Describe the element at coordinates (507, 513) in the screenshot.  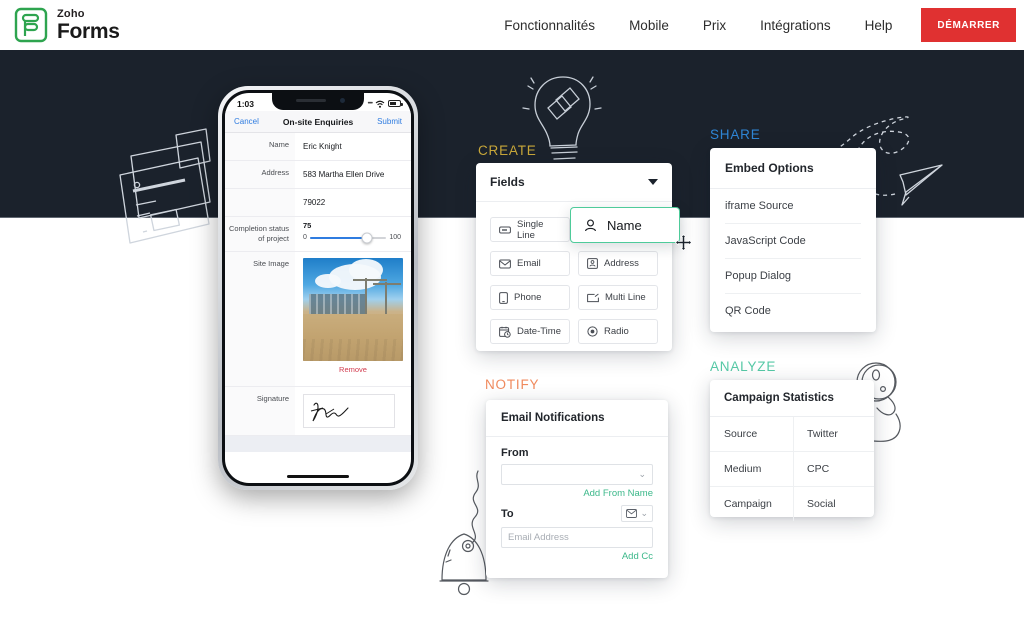
I see `to-label: To` at that location.